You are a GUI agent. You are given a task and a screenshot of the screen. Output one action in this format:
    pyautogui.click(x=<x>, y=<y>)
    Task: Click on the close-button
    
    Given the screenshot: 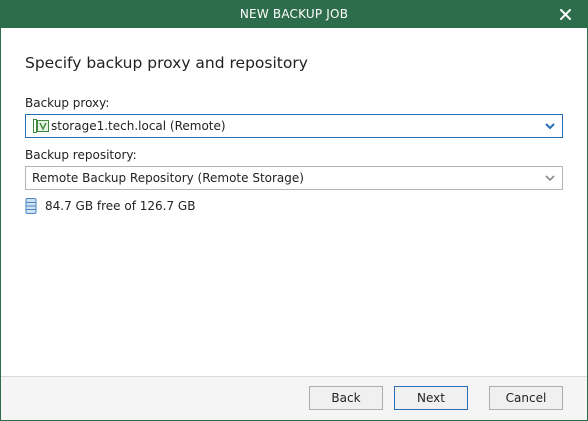 What is the action you would take?
    pyautogui.click(x=565, y=14)
    